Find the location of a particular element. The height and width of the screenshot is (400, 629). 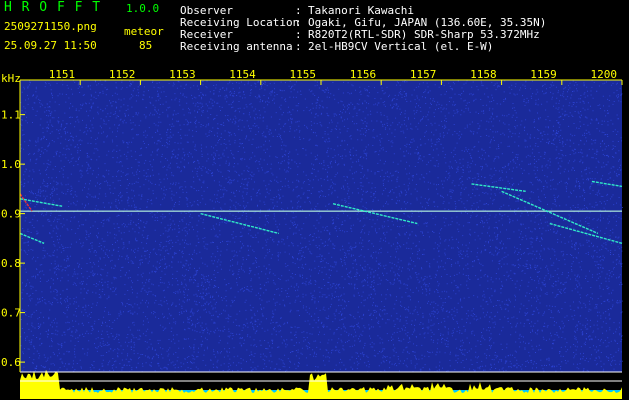

y-tick-label-0.9: 0.9 is located at coordinates (11, 214).